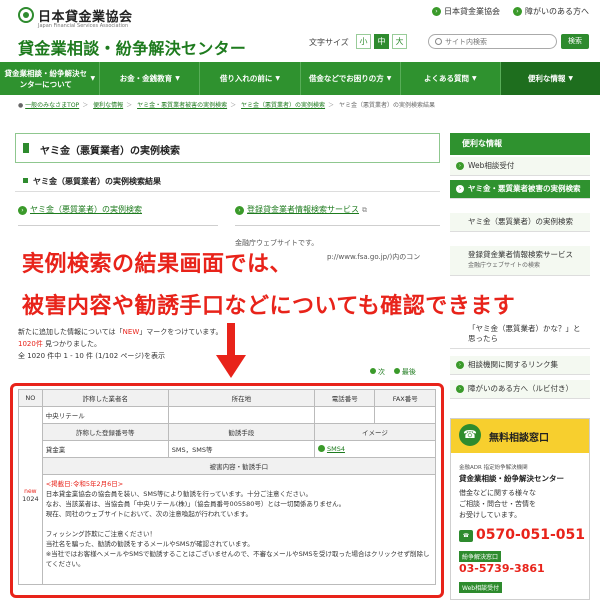  I want to click on image-link-label: SMS4, so click(335, 449).